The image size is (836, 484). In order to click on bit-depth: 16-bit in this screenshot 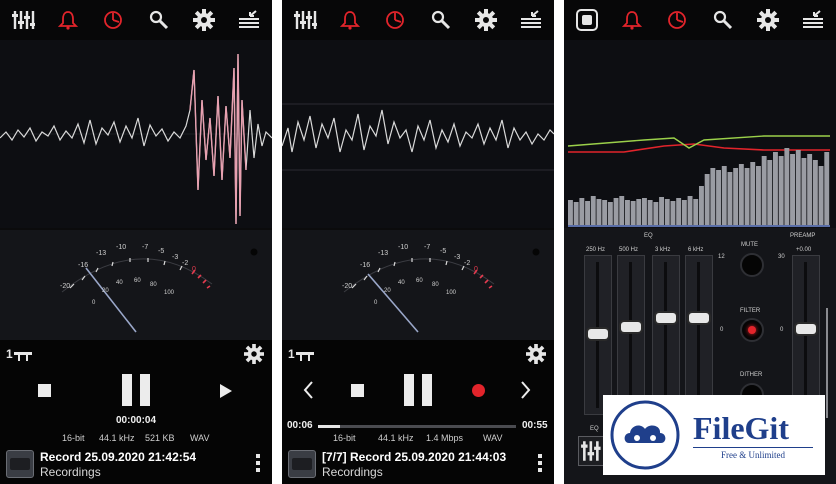, I will do `click(73, 438)`.